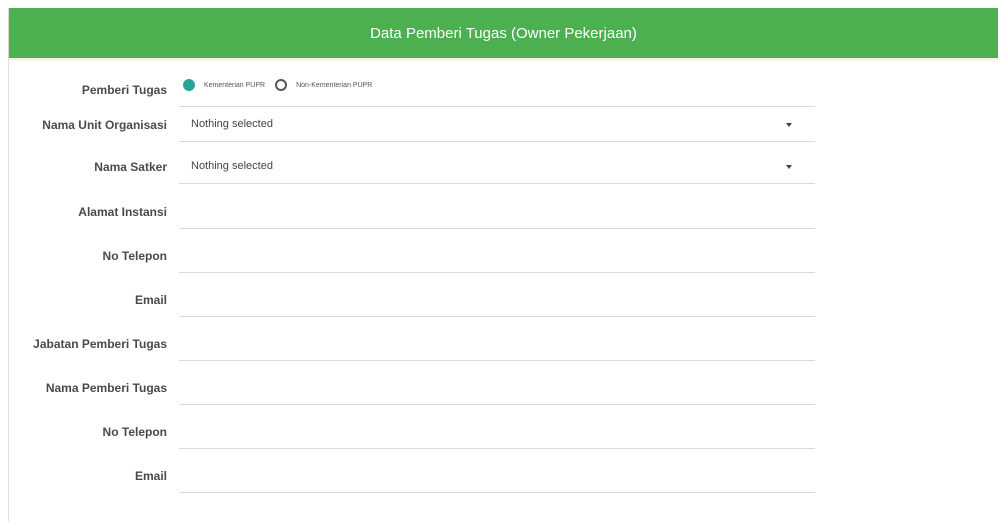 This screenshot has width=998, height=521. What do you see at coordinates (497, 476) in the screenshot?
I see `email-pemberi-input` at bounding box center [497, 476].